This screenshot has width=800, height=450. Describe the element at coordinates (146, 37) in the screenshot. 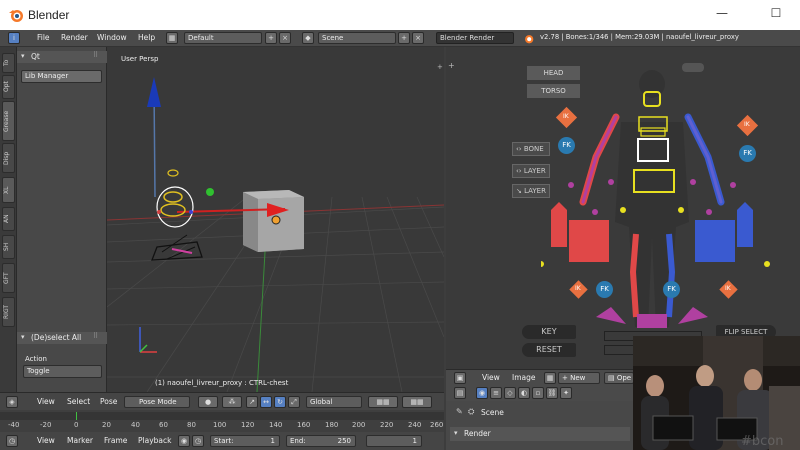

I see `menu-help: Help` at that location.